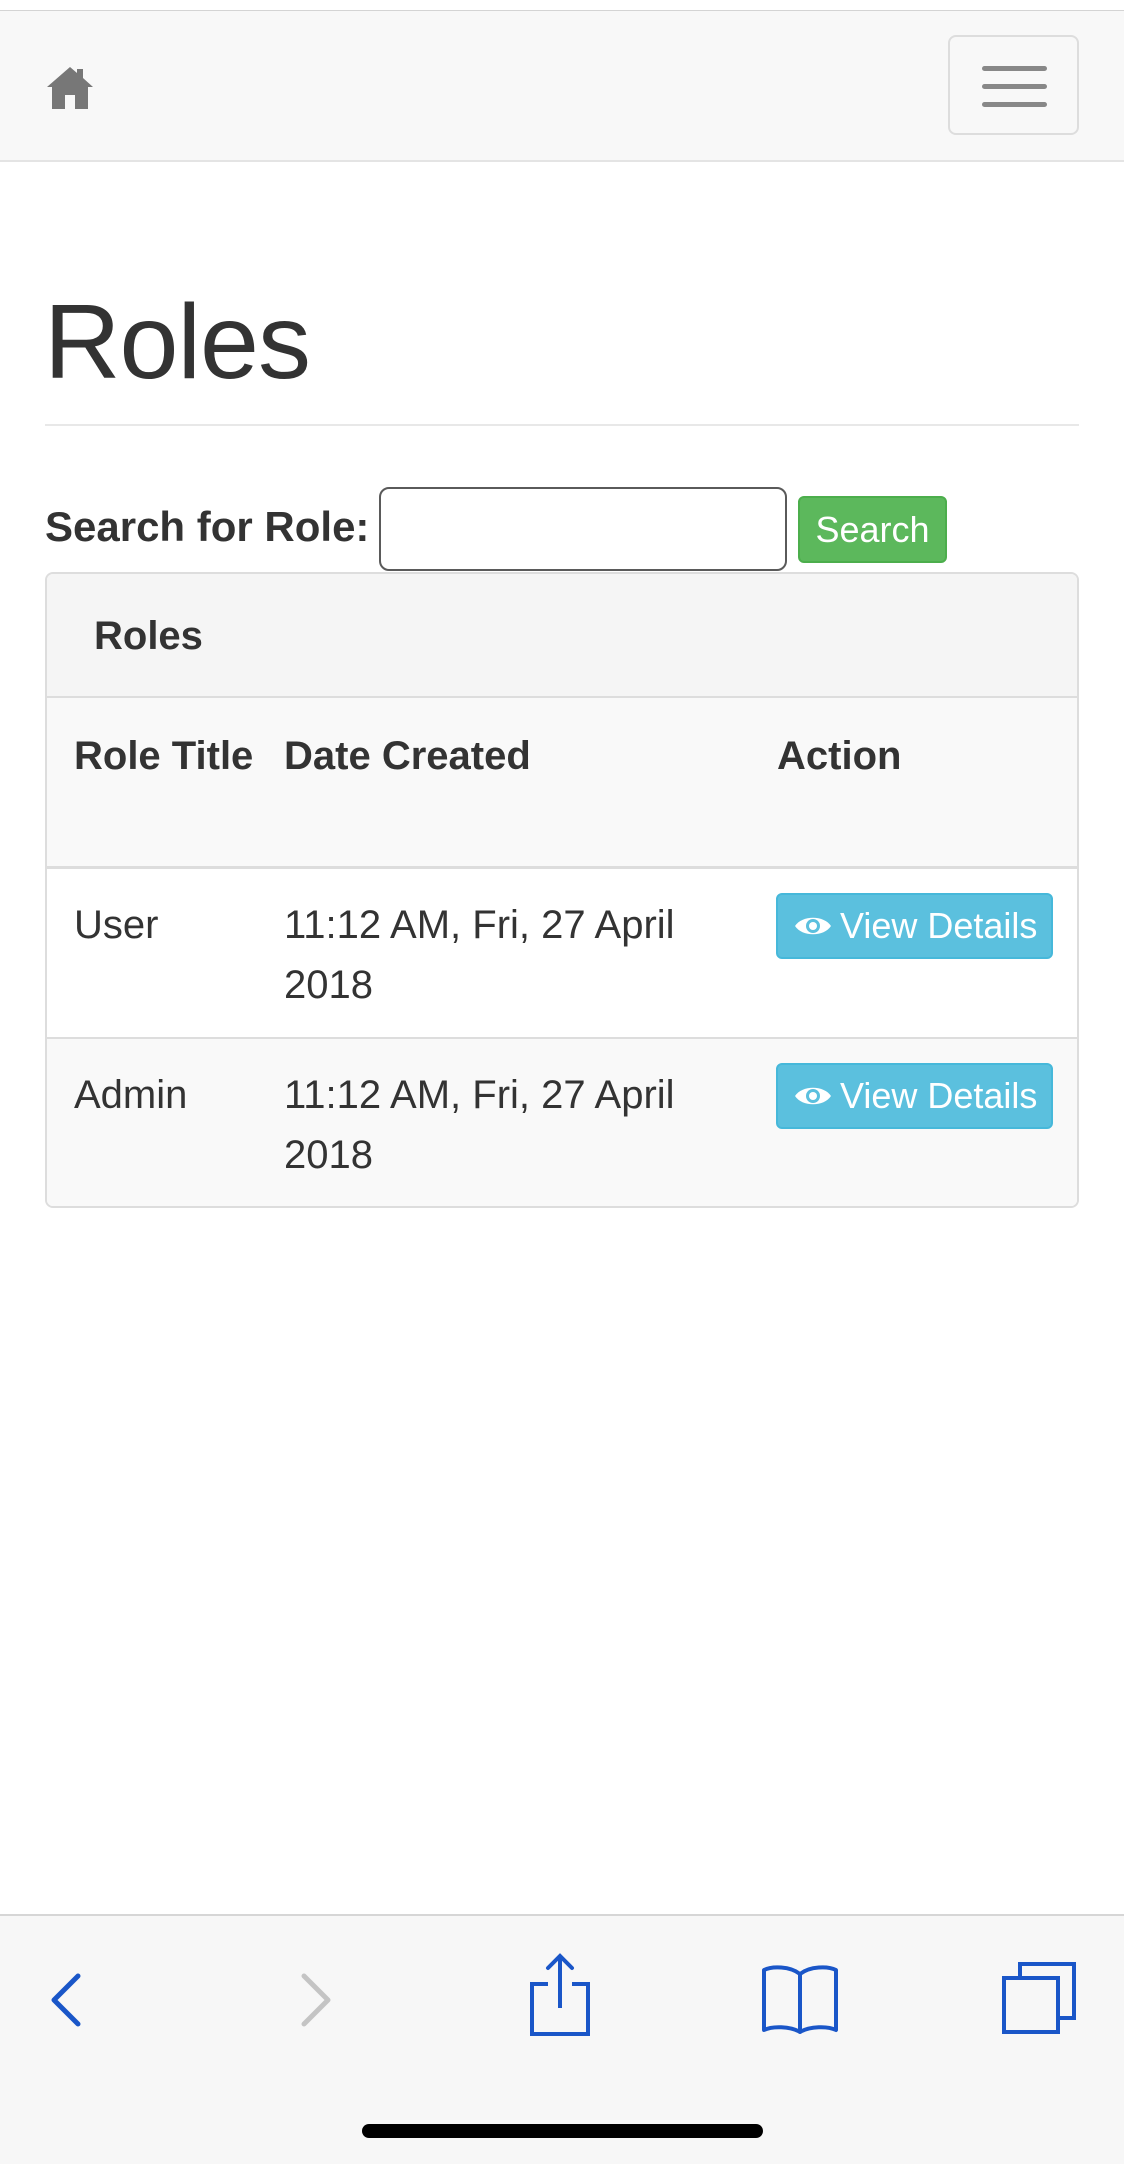  I want to click on panel-heading: Roles, so click(562, 636).